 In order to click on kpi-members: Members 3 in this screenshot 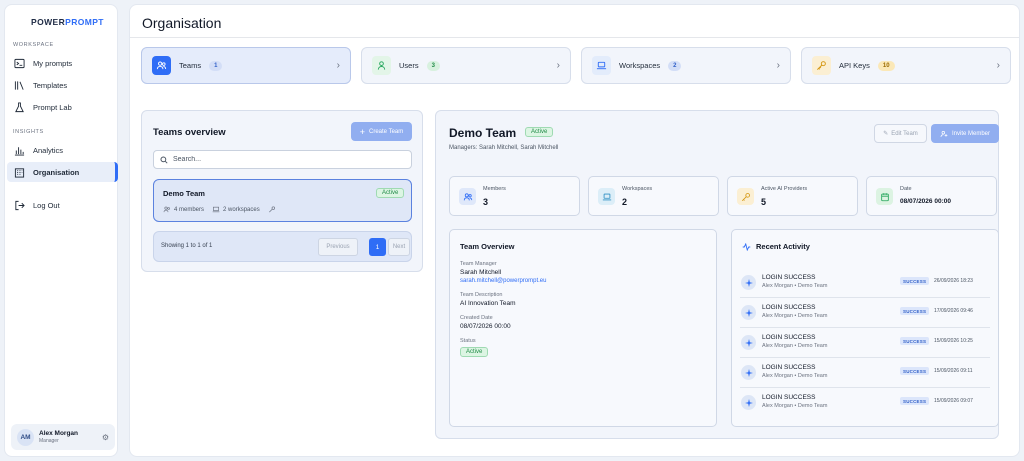, I will do `click(514, 196)`.